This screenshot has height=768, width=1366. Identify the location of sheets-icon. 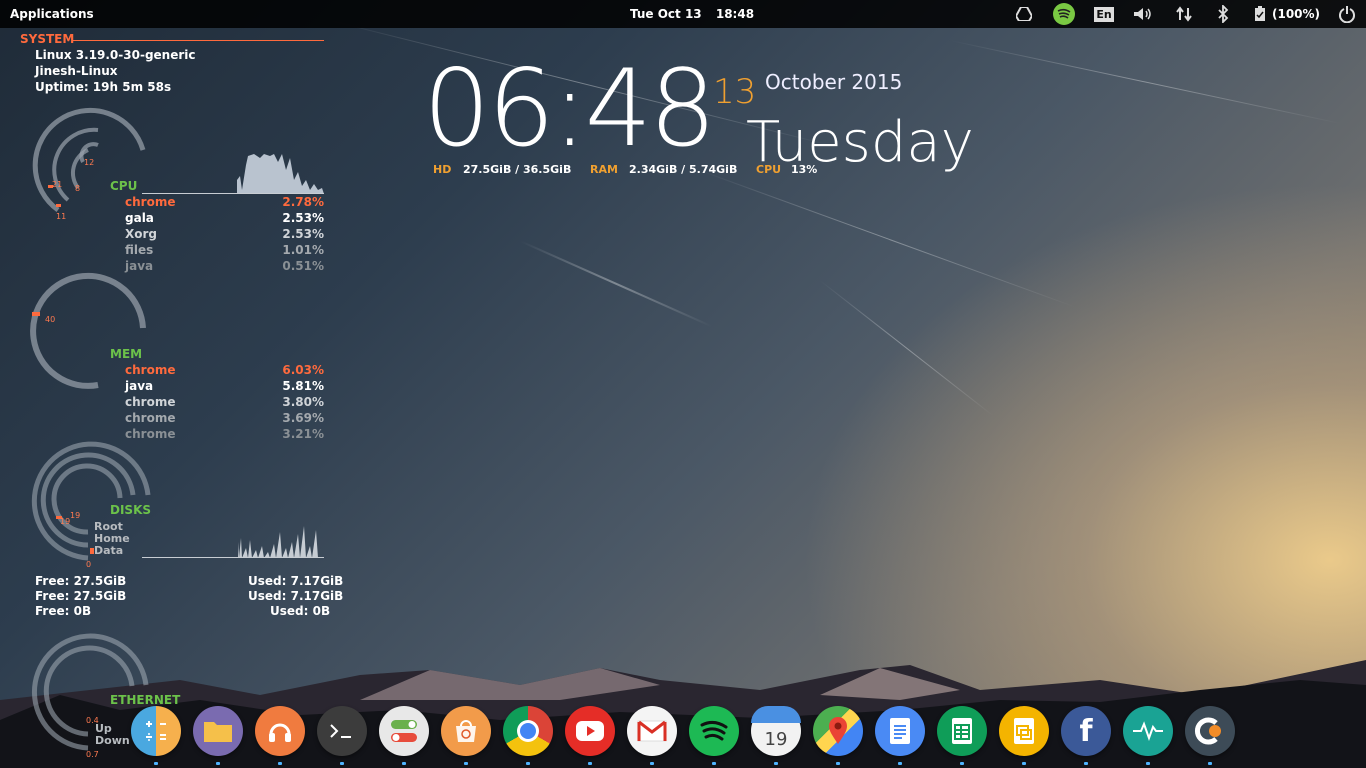
(962, 735).